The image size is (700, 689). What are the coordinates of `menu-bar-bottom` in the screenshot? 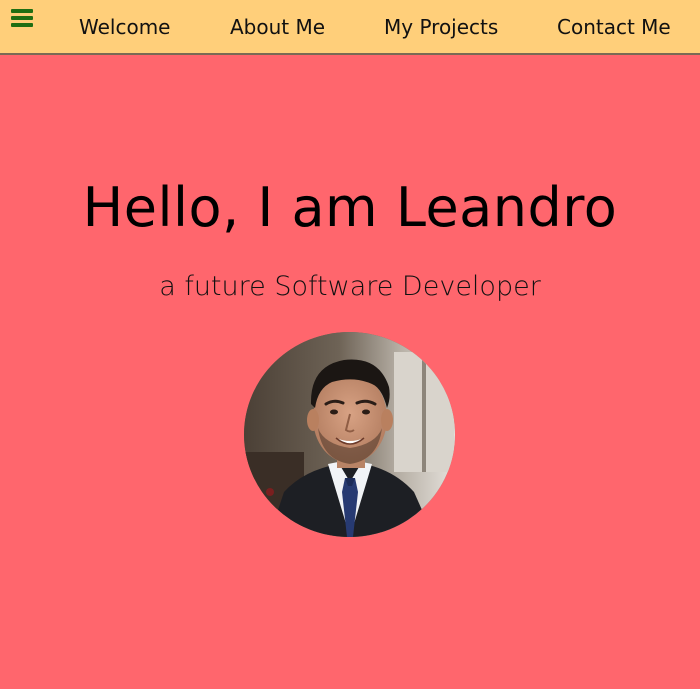 It's located at (22, 25).